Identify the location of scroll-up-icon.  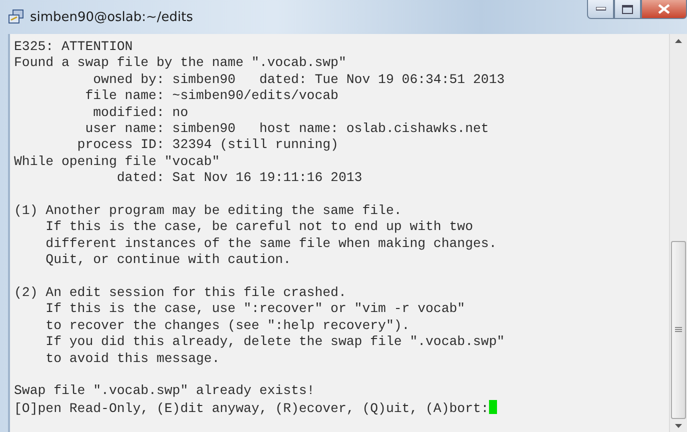
(678, 40).